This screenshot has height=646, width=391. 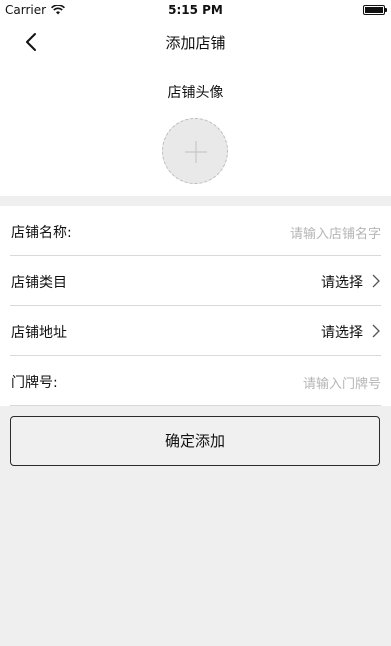 I want to click on store-name-label: 店铺名称:, so click(x=41, y=233).